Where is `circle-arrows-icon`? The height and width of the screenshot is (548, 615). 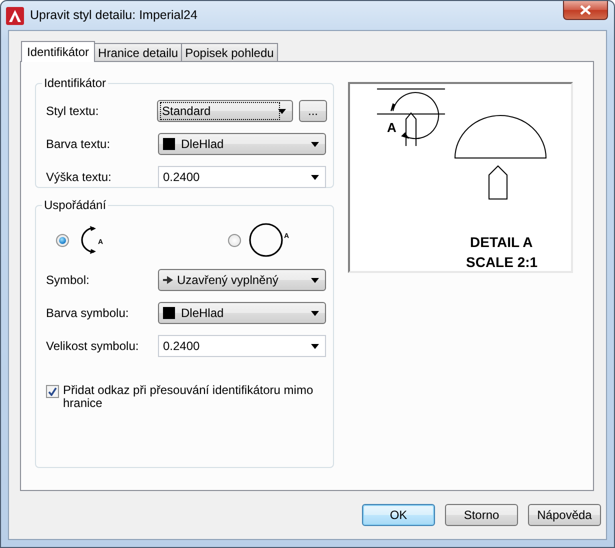 circle-arrows-icon is located at coordinates (88, 240).